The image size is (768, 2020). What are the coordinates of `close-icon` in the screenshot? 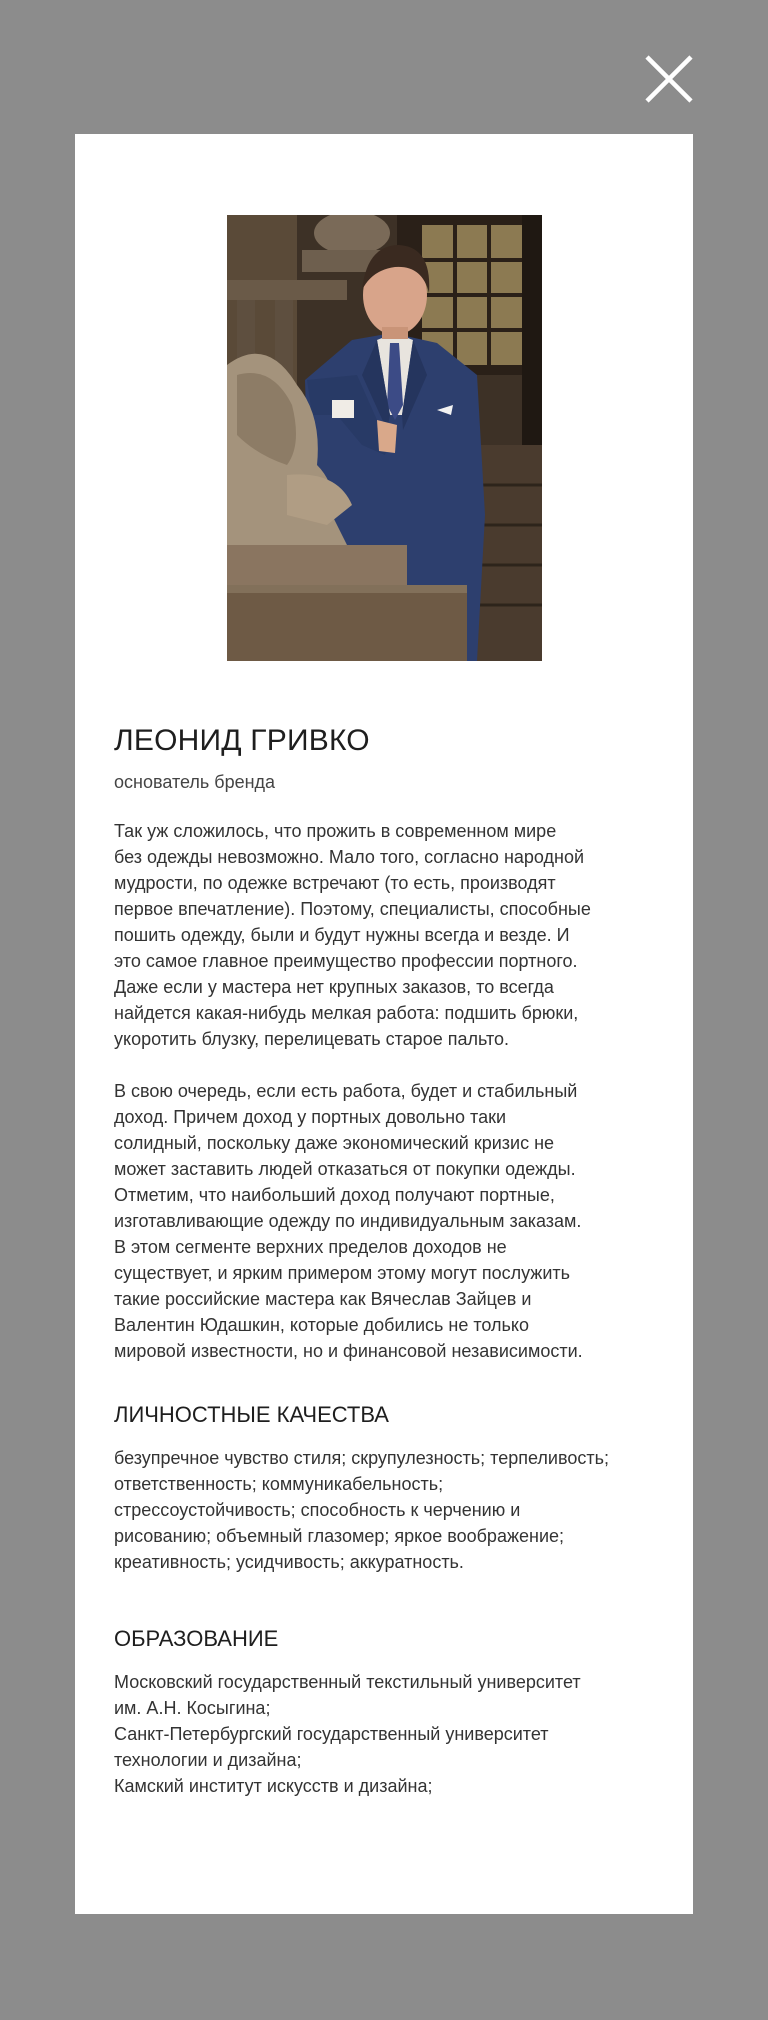 It's located at (669, 79).